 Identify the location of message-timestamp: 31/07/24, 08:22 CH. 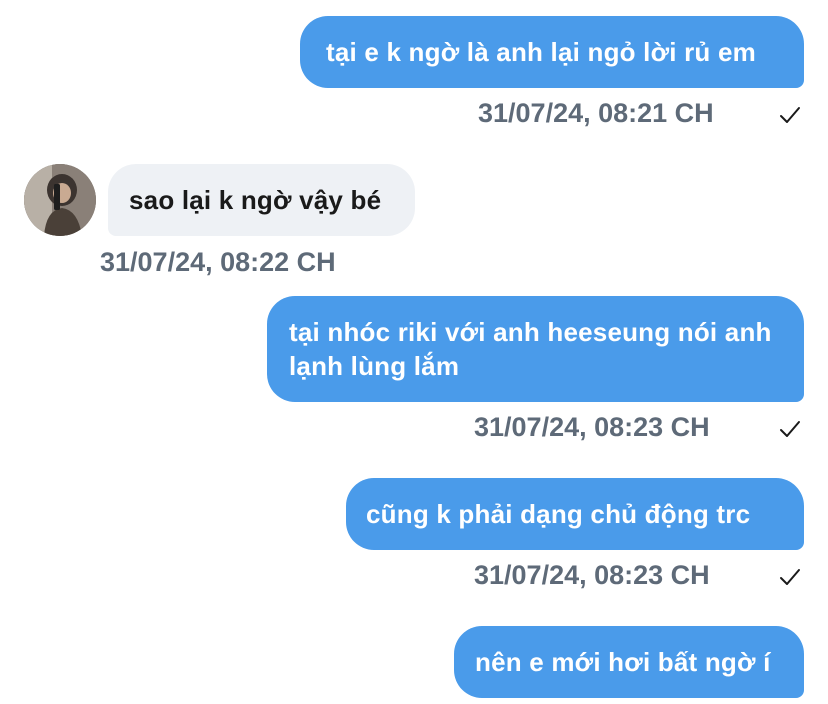
(218, 262).